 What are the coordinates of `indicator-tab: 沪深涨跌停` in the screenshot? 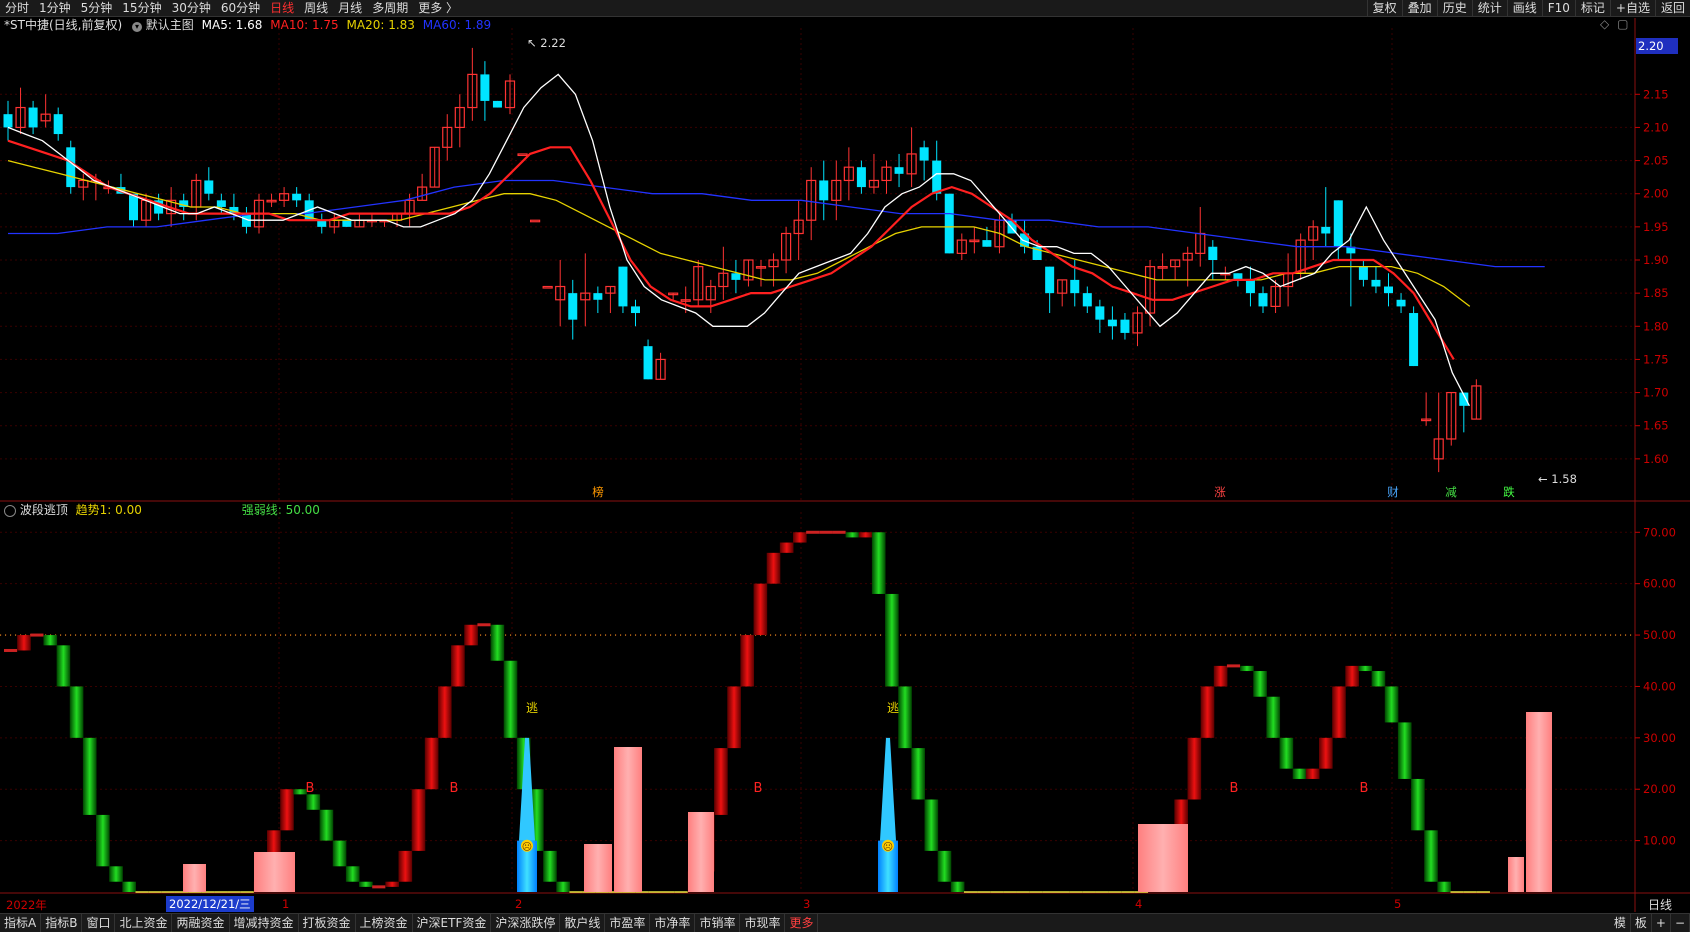 It's located at (526, 923).